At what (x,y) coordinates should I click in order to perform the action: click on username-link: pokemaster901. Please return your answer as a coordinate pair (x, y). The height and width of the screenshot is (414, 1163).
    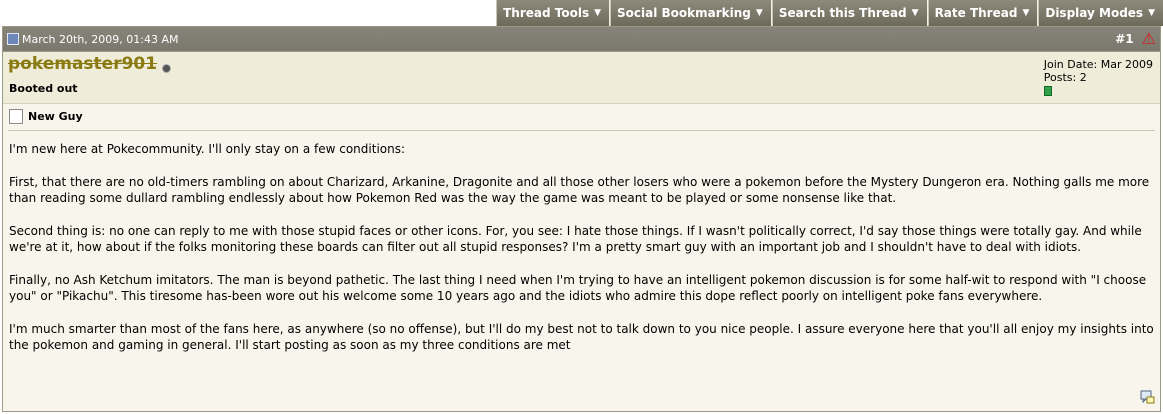
    Looking at the image, I should click on (82, 64).